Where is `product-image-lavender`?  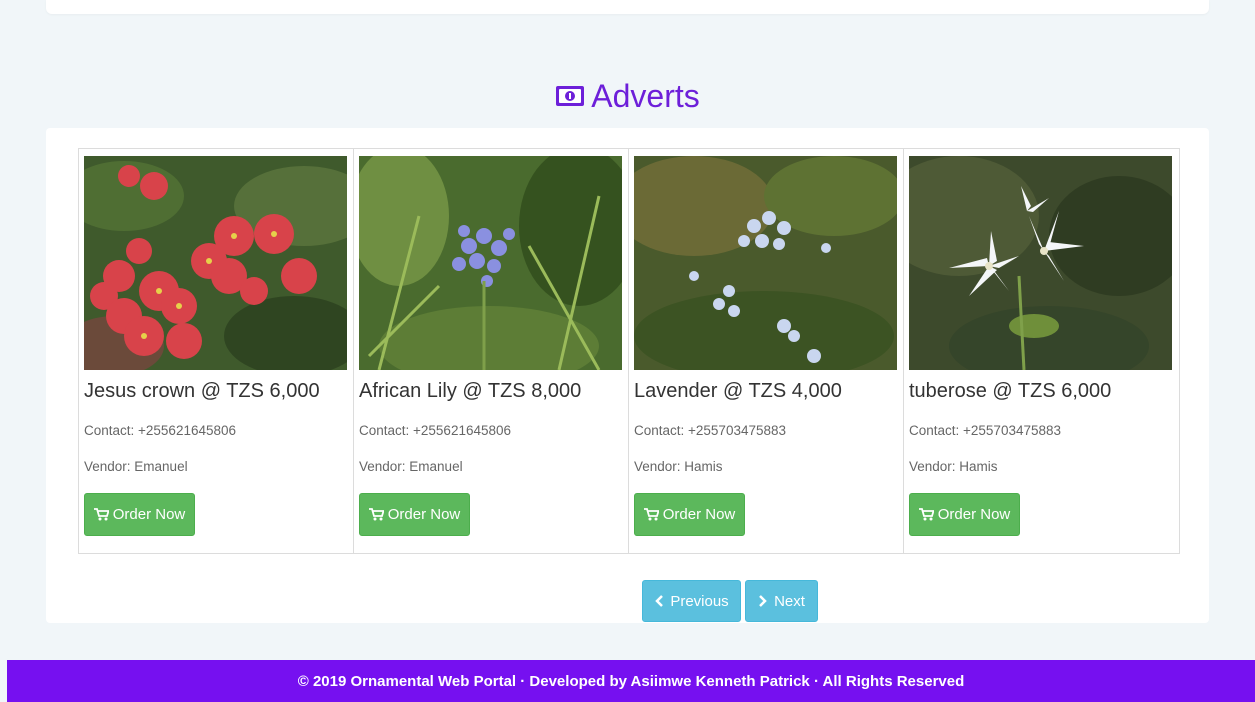 product-image-lavender is located at coordinates (765, 263).